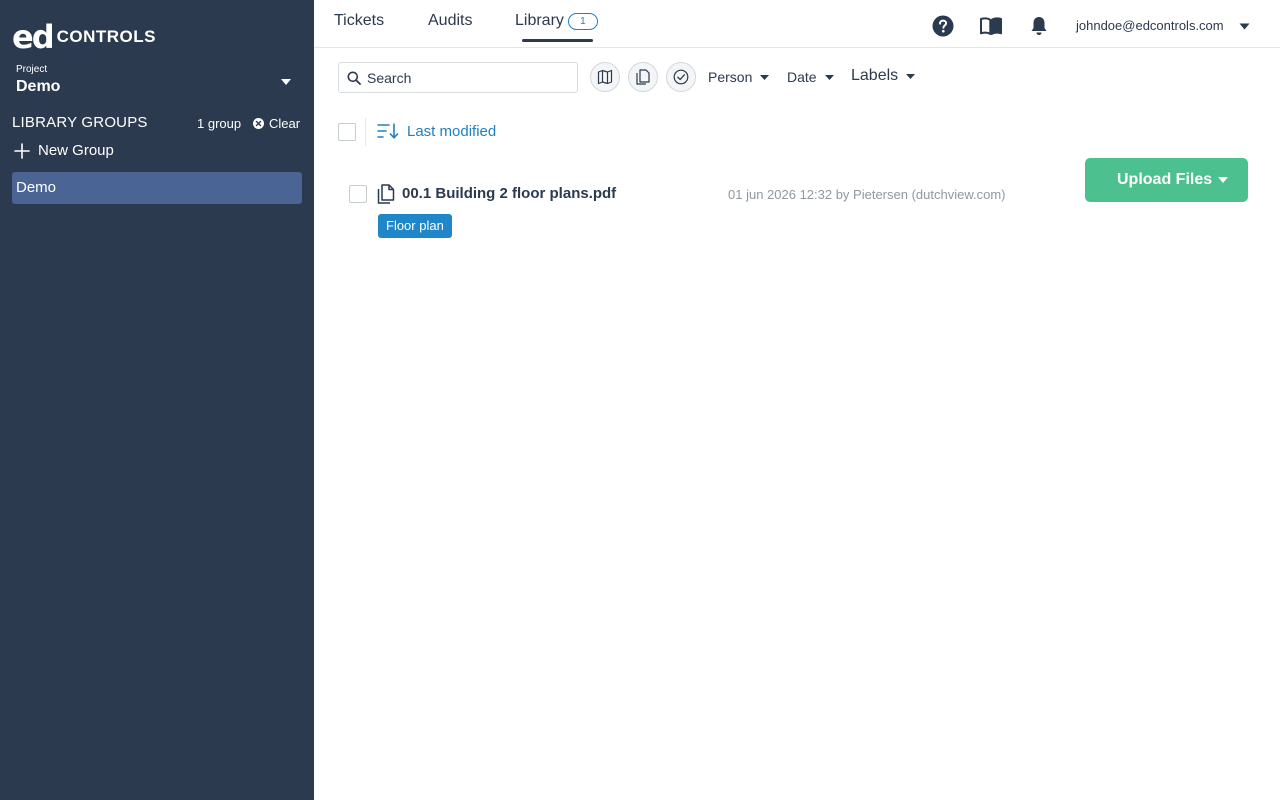 The width and height of the screenshot is (1280, 800). I want to click on tab-library-label: Library, so click(539, 20).